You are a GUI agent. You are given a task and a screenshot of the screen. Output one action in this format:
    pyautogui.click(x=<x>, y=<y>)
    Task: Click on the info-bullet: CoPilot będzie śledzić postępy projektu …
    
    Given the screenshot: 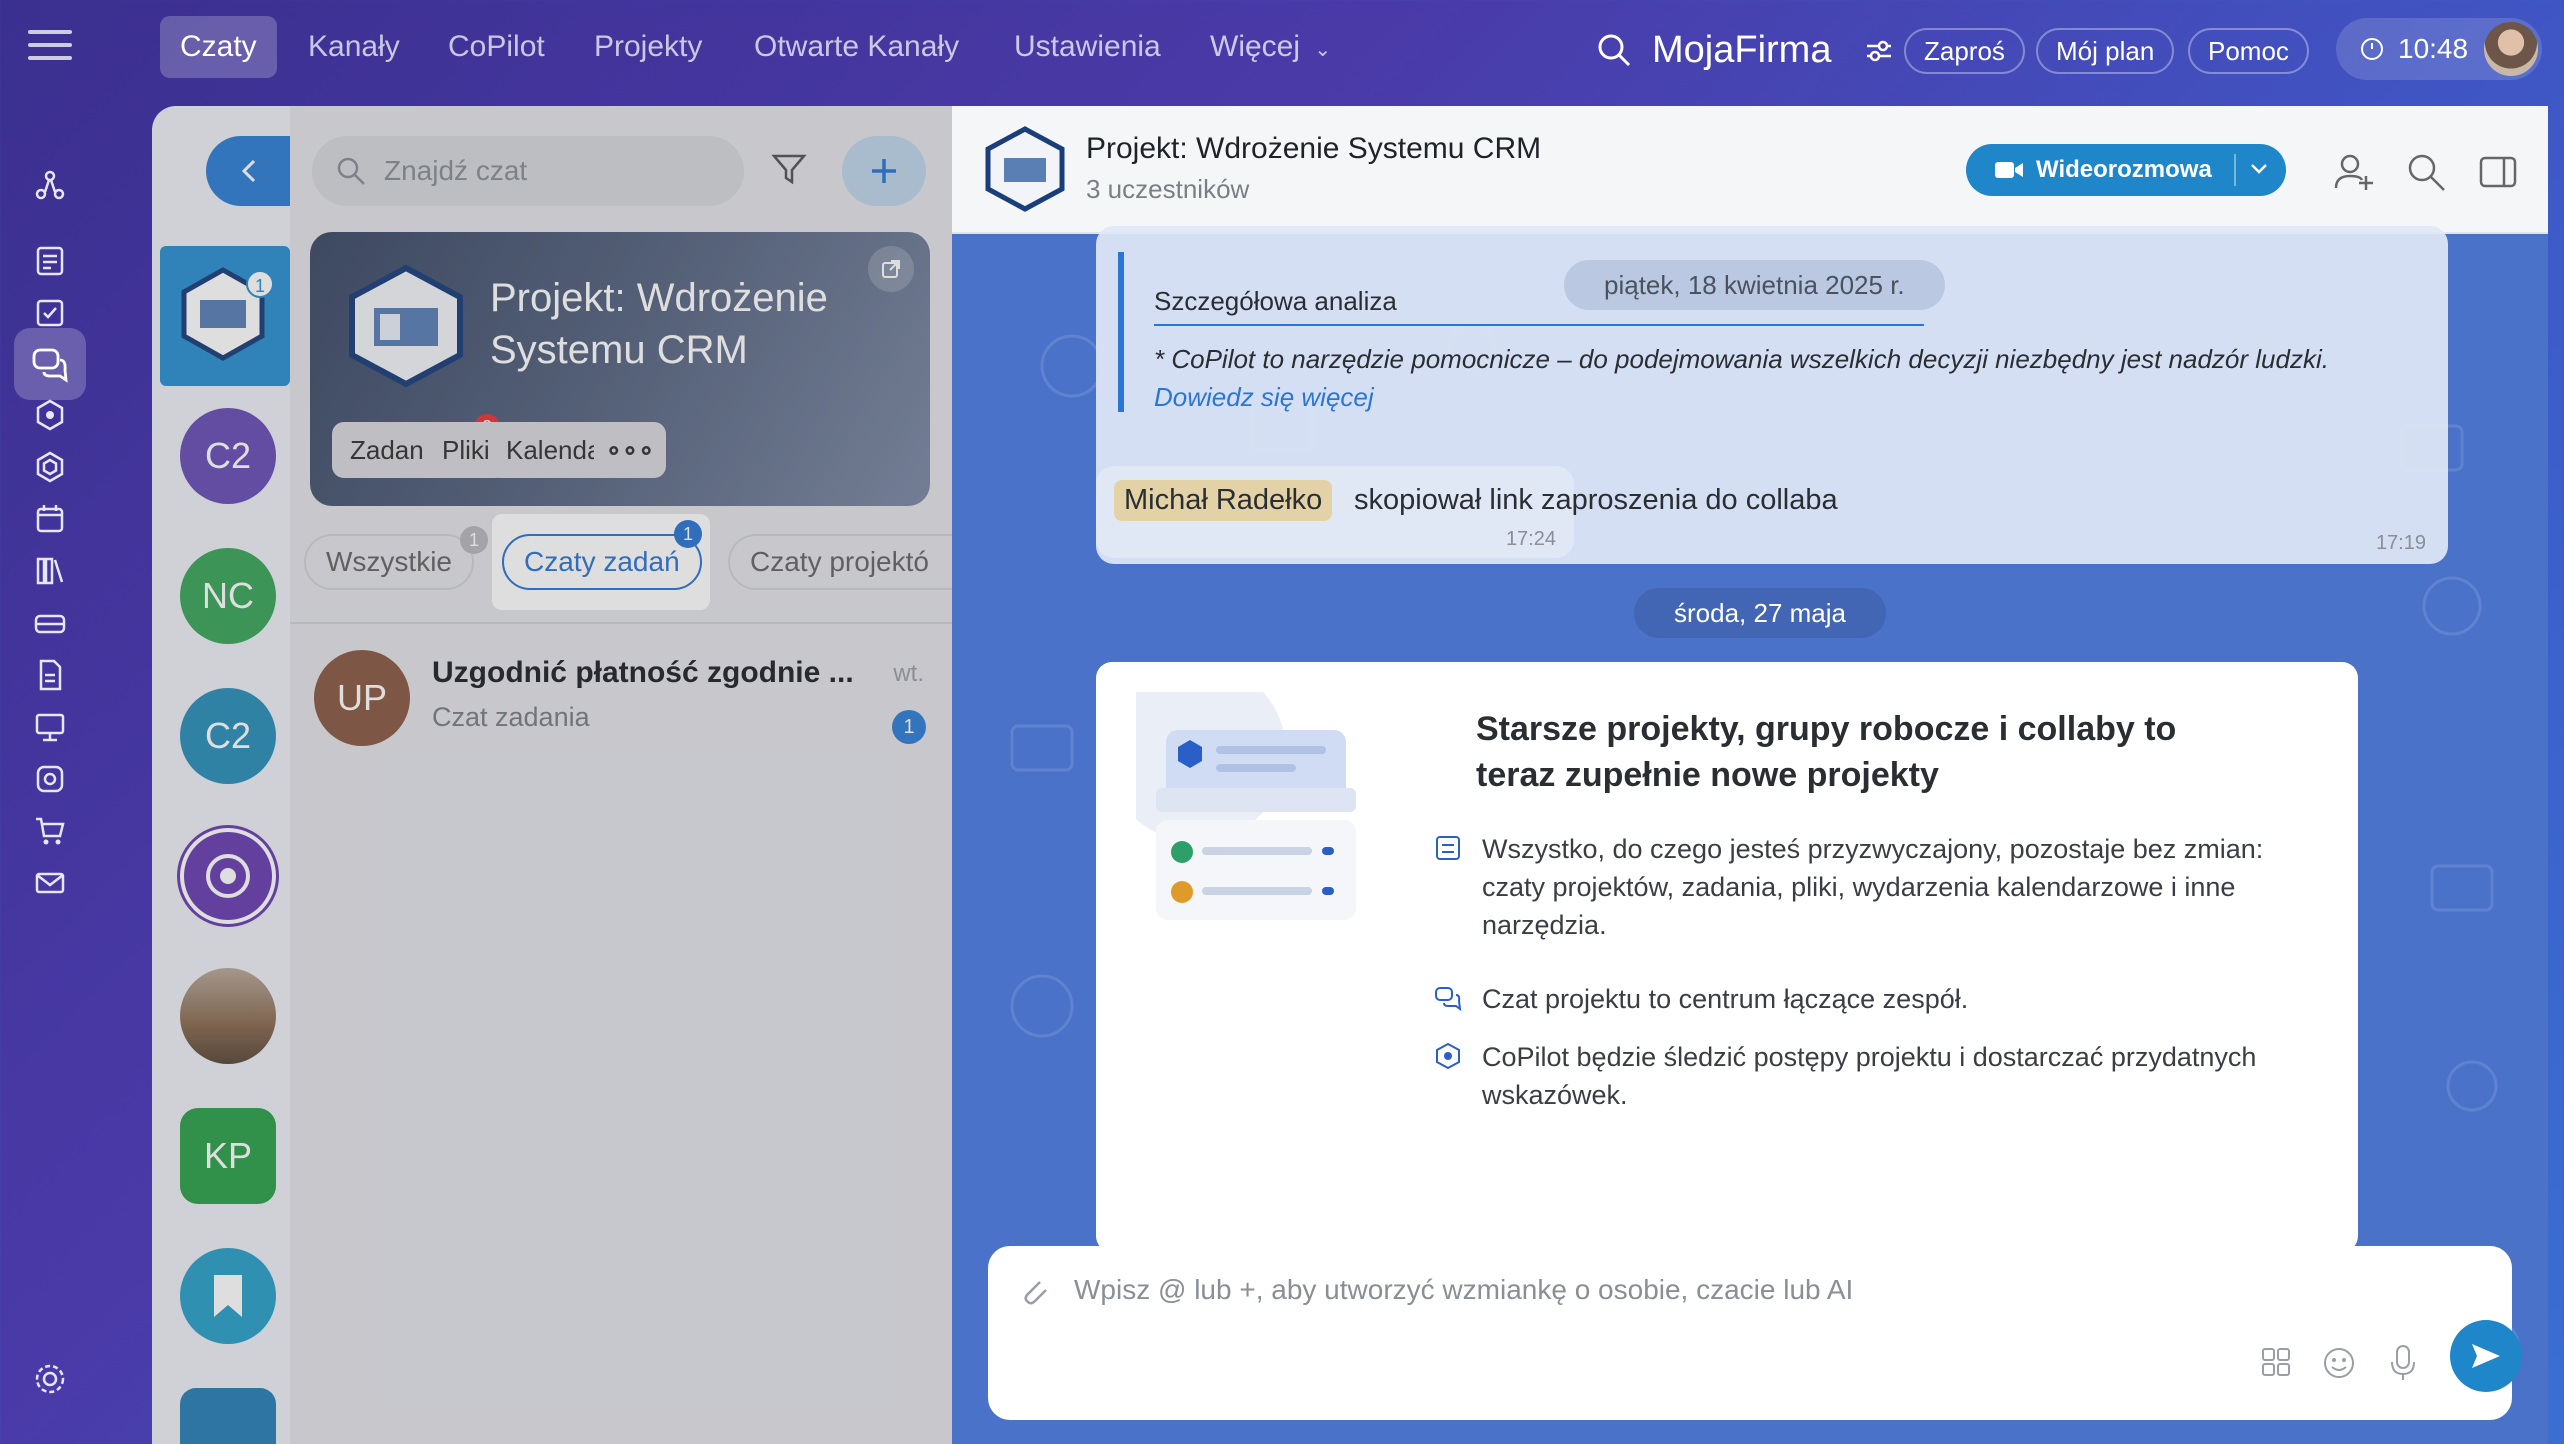 What is the action you would take?
    pyautogui.click(x=1874, y=1076)
    